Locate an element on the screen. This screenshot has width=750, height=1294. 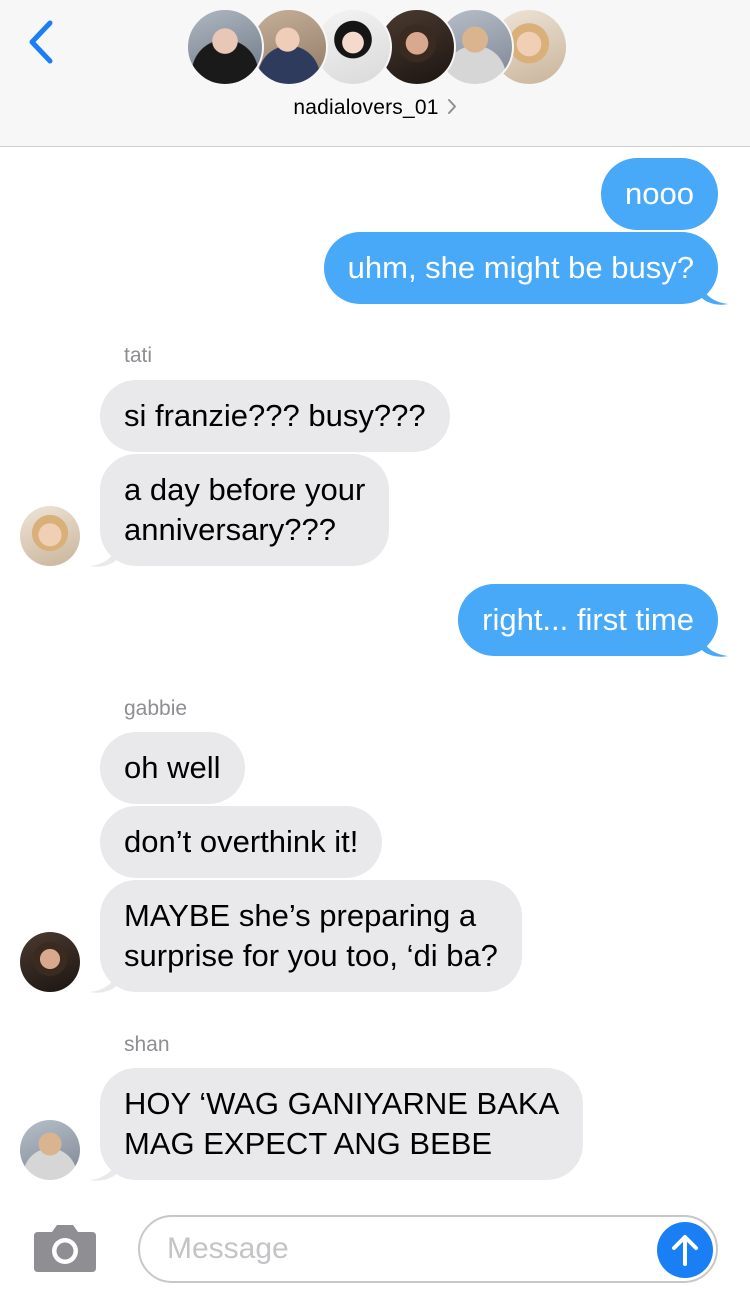
sender-name: tati is located at coordinates (138, 355).